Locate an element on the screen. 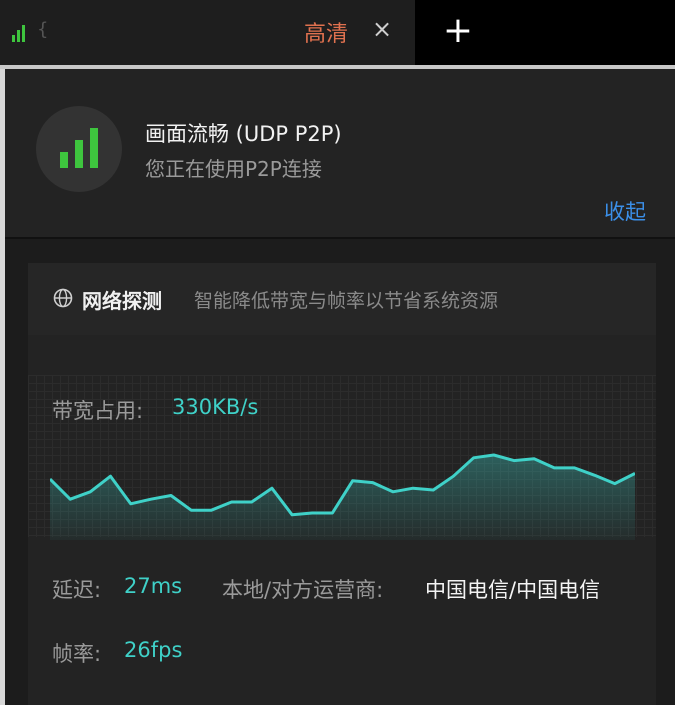 Image resolution: width=675 pixels, height=705 pixels. quality-label: 高清 is located at coordinates (326, 32).